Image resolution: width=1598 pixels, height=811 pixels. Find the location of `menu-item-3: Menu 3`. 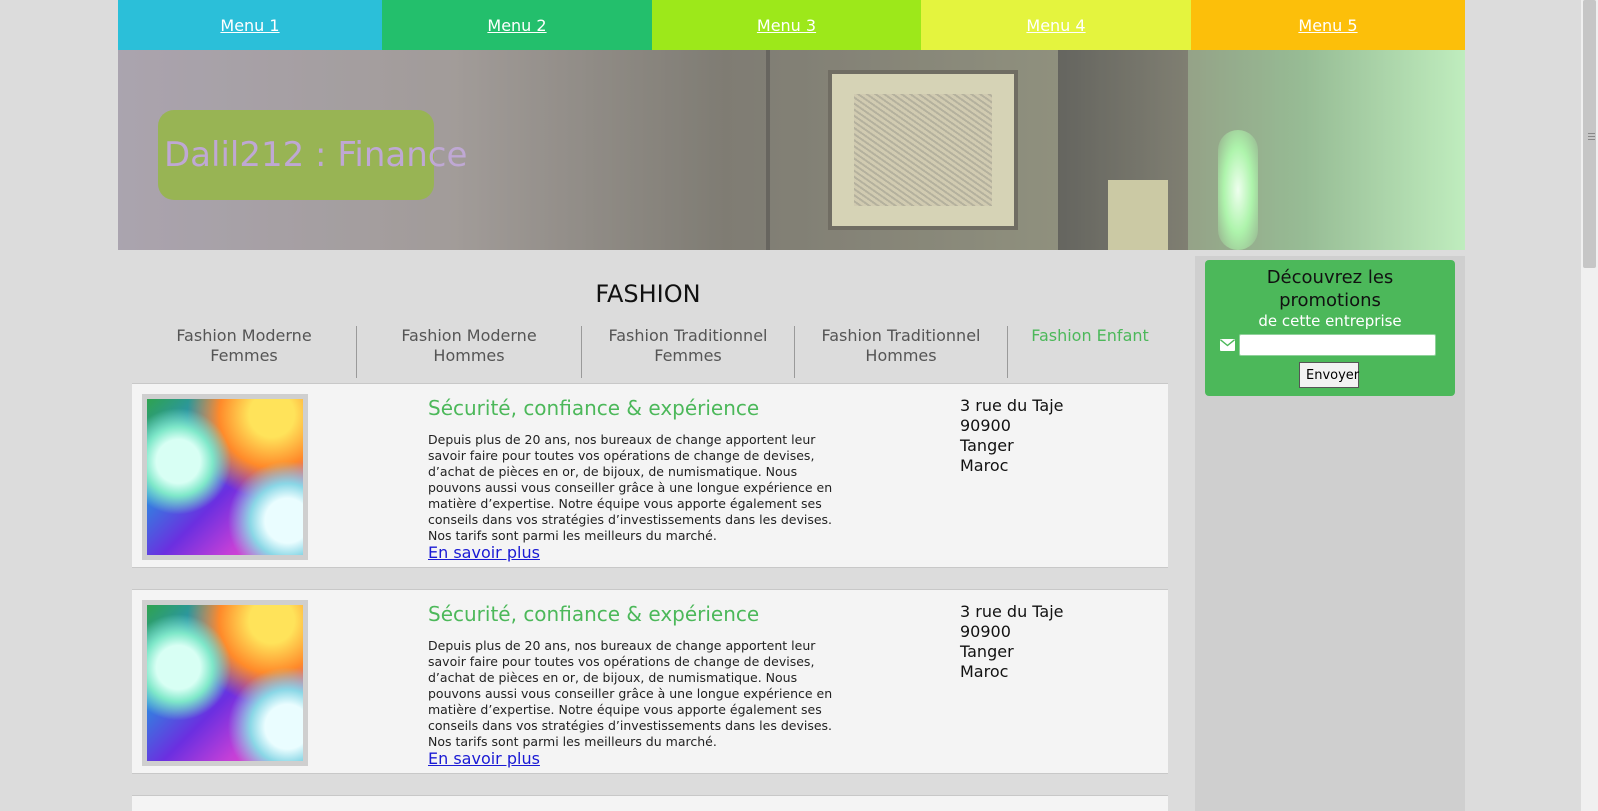

menu-item-3: Menu 3 is located at coordinates (786, 25).